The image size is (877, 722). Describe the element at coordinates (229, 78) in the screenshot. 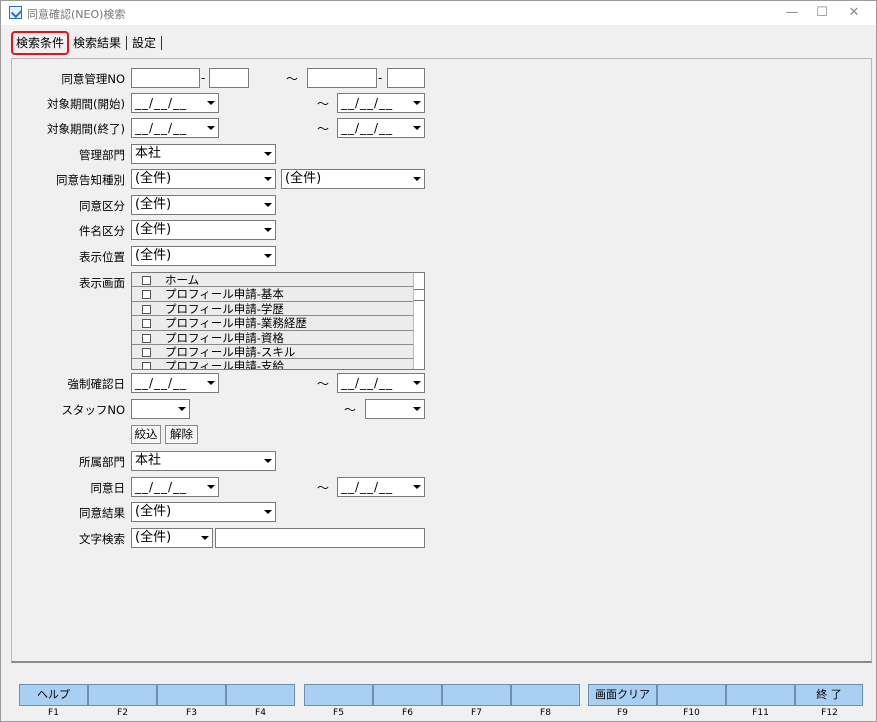

I see `consent-no-from-suffix-input` at that location.